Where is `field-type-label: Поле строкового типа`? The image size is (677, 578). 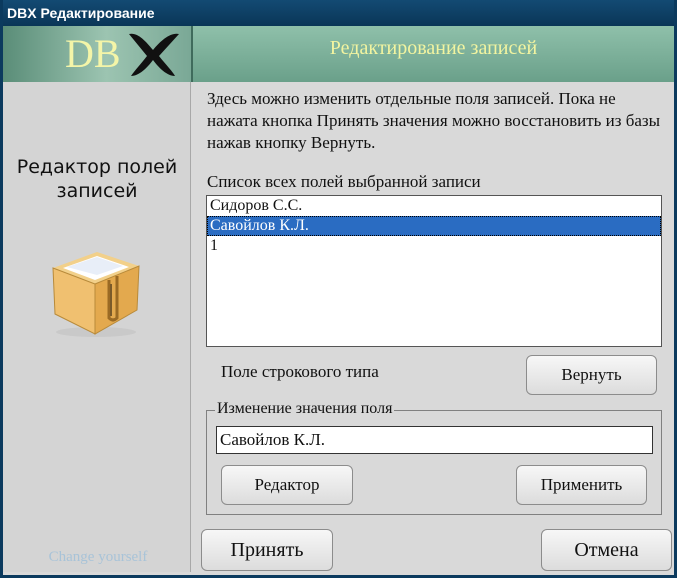 field-type-label: Поле строкового типа is located at coordinates (300, 371).